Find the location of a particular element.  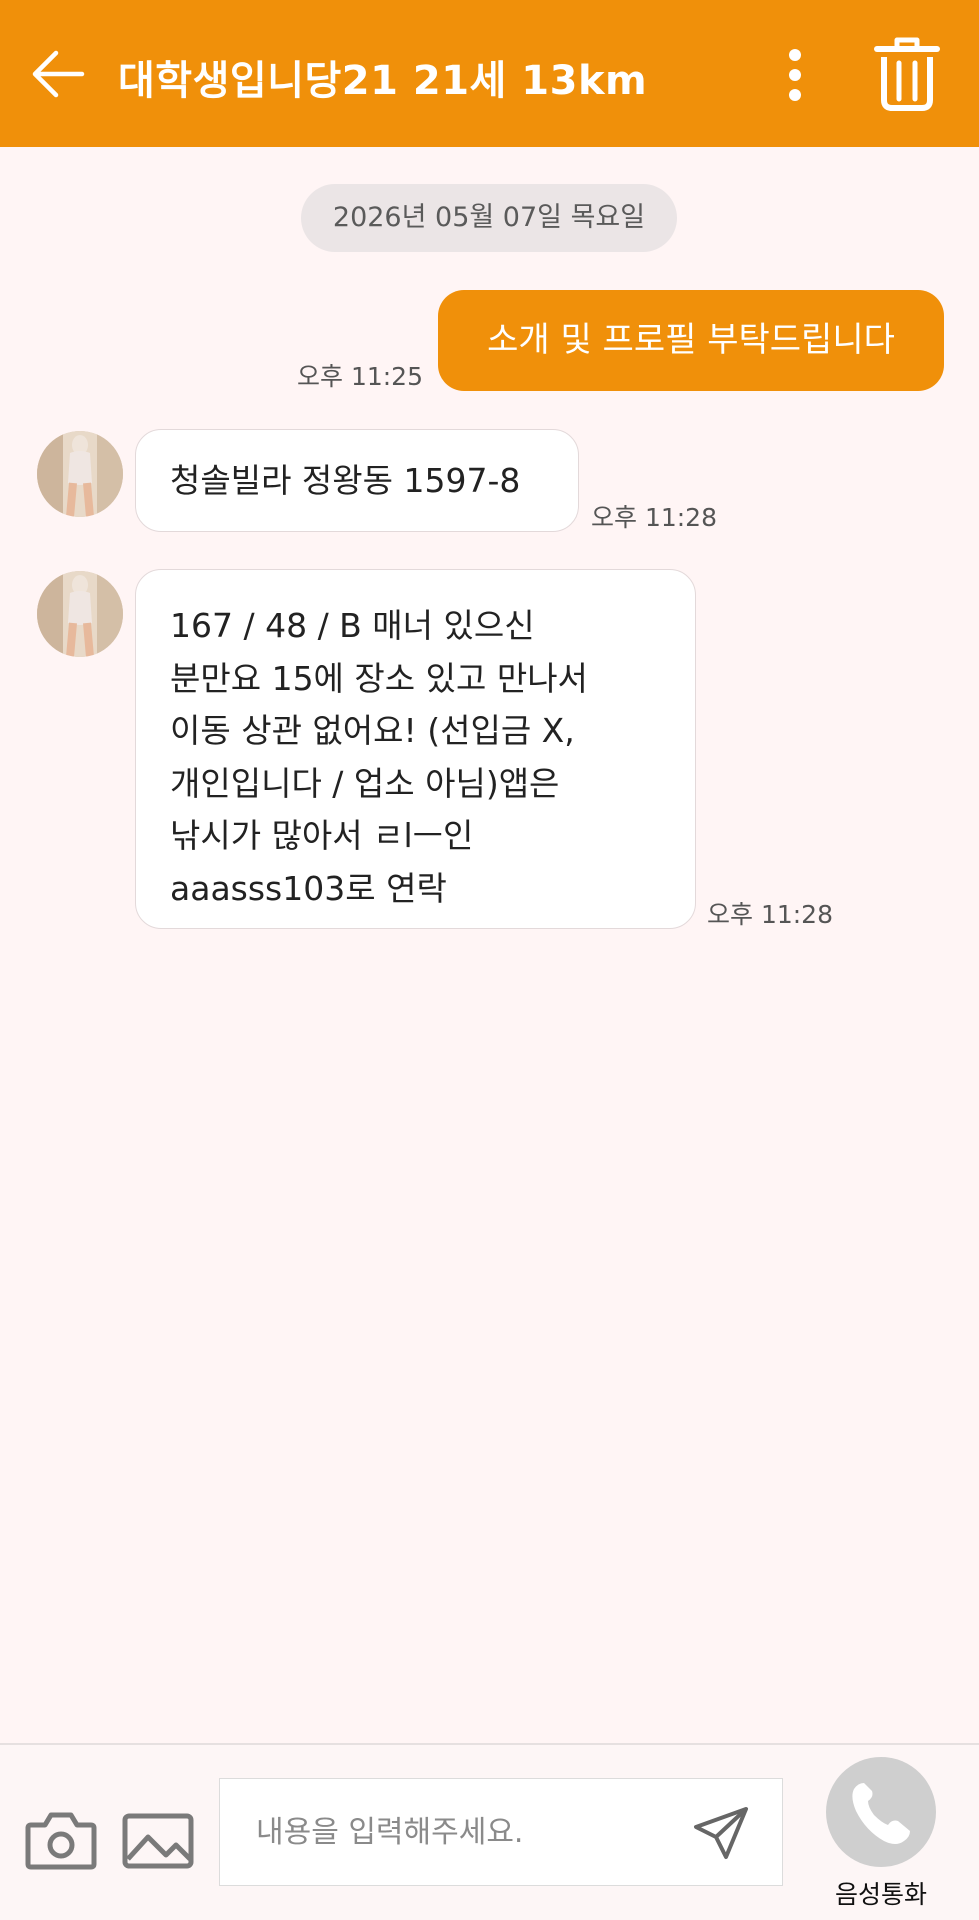

more-options-button is located at coordinates (795, 75).